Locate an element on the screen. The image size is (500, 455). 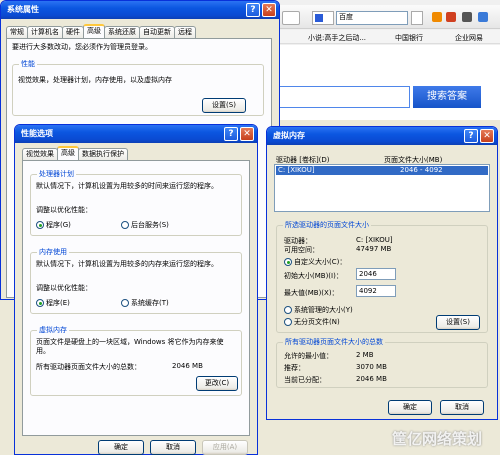
custom-size-radio: 自定义大小(C)： is located at coordinates (315, 262).